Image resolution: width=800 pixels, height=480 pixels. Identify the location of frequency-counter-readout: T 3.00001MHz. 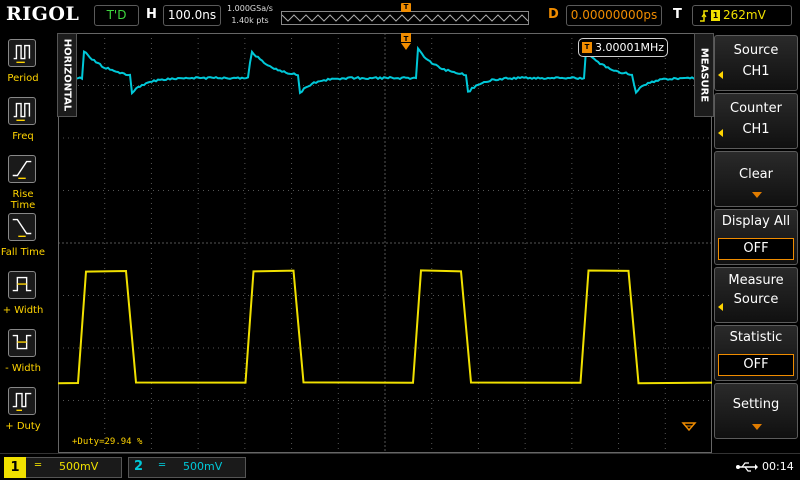
(623, 47).